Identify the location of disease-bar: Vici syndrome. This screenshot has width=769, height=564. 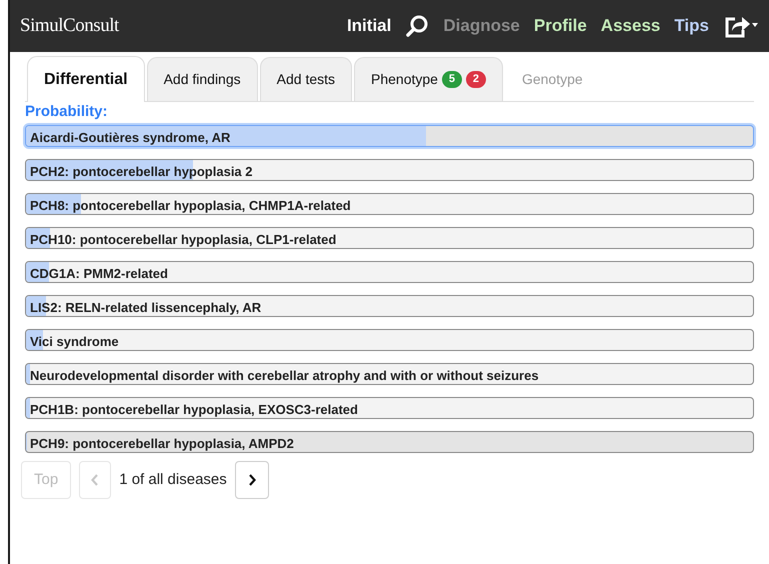
(389, 340).